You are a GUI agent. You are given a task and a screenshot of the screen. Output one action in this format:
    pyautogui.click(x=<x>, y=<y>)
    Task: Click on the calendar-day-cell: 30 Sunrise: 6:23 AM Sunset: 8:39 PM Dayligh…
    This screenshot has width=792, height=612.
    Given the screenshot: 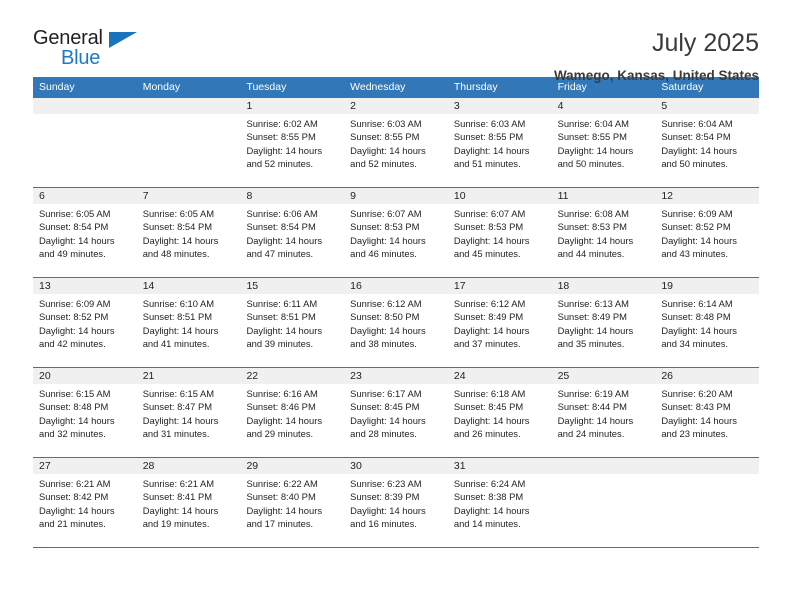 What is the action you would take?
    pyautogui.click(x=396, y=502)
    